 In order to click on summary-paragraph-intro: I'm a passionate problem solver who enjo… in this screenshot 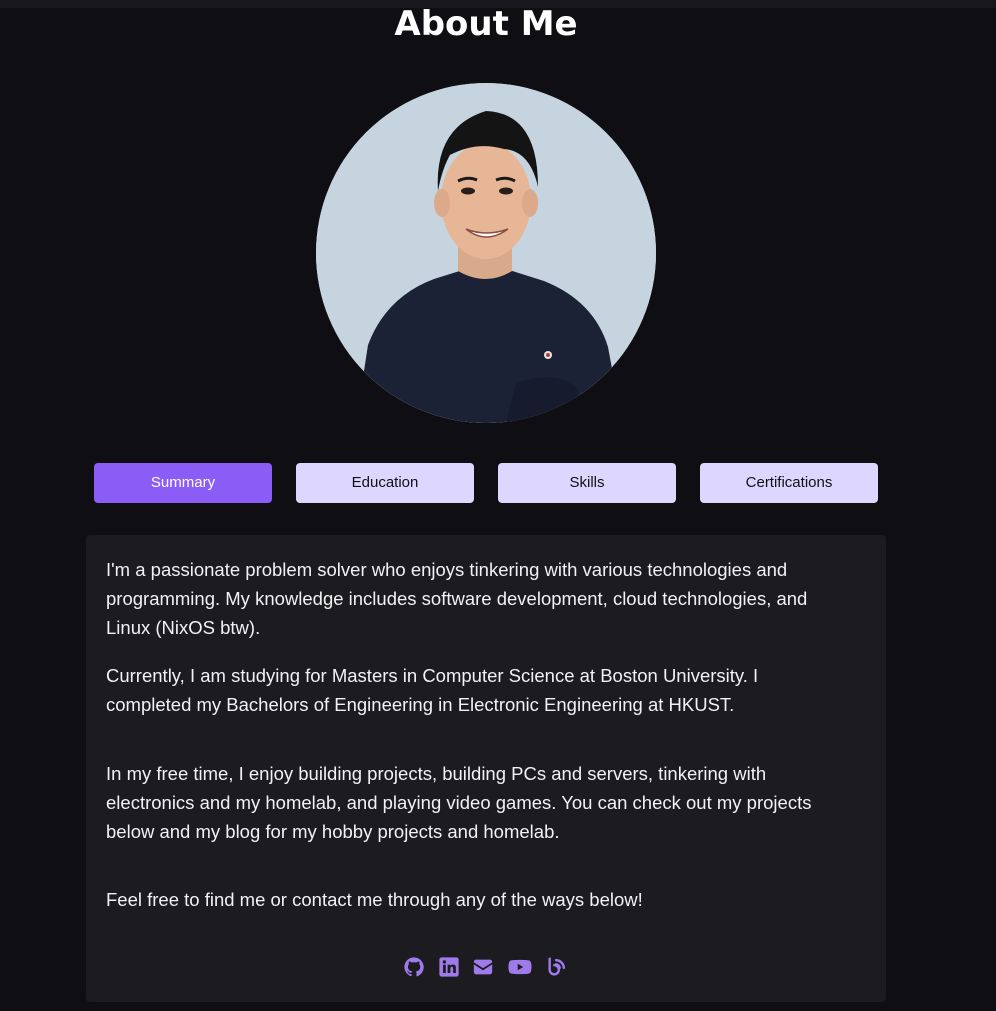, I will do `click(457, 598)`.